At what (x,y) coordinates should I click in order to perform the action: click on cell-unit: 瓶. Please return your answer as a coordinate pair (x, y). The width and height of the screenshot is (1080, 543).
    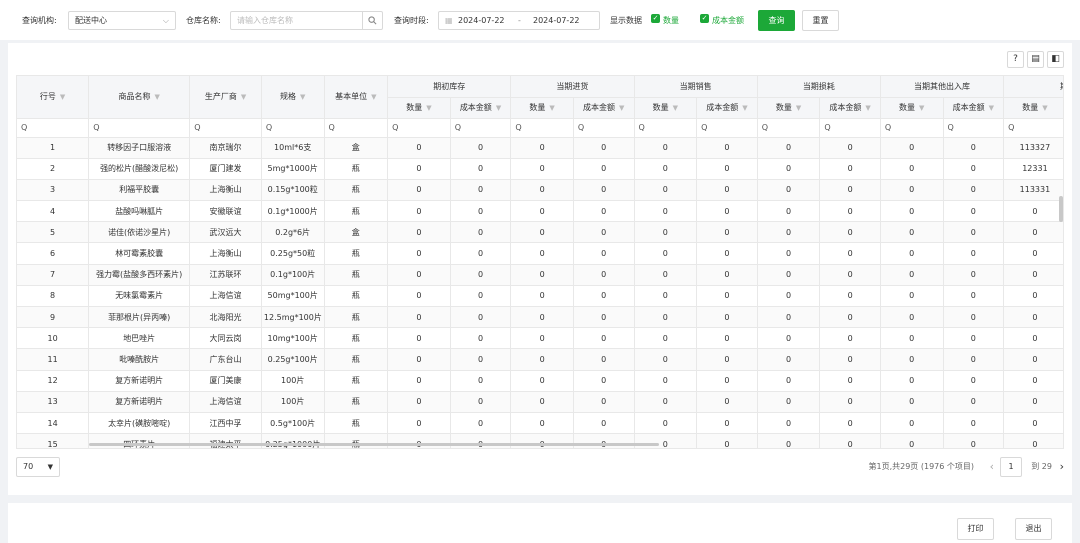
    Looking at the image, I should click on (356, 381).